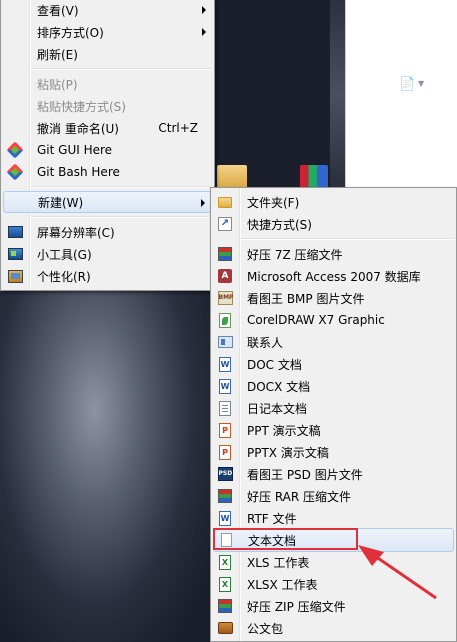  Describe the element at coordinates (107, 84) in the screenshot. I see `menu-item-paste: 粘贴(P)` at that location.